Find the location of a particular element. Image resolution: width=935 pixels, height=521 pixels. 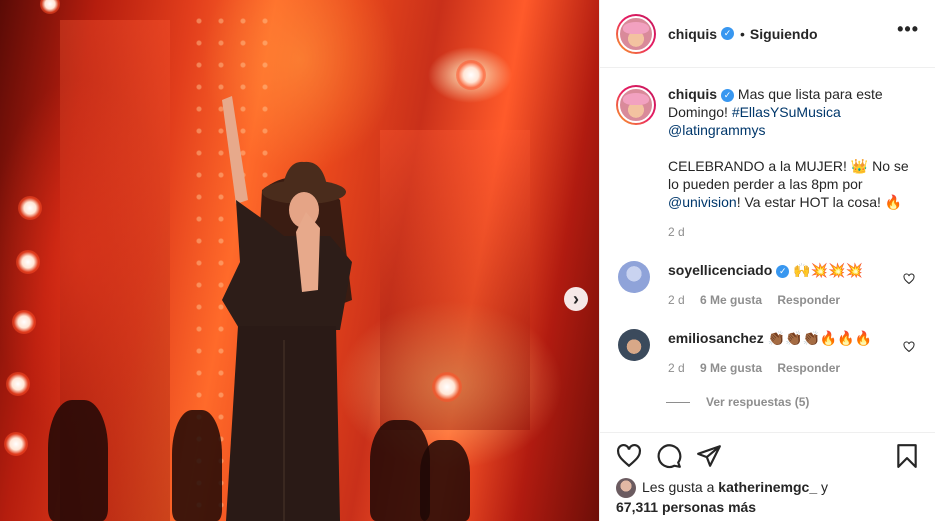

caption-time: 2 d is located at coordinates (793, 232).